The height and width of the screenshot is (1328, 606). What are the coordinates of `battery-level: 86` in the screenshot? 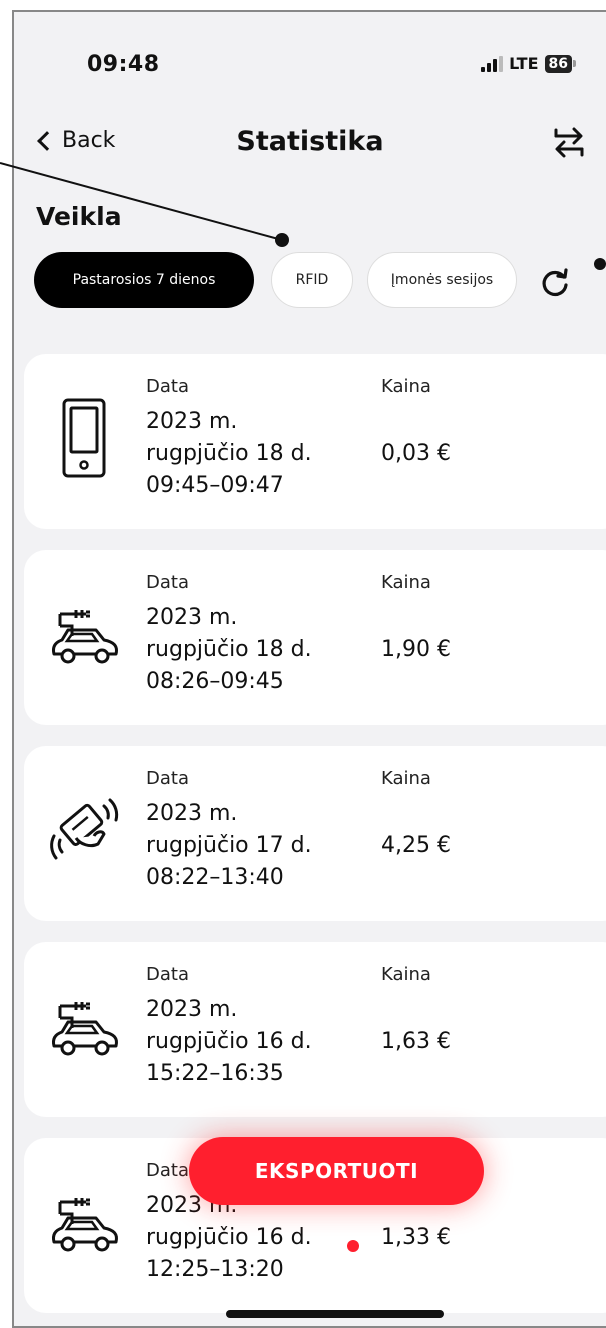 It's located at (558, 63).